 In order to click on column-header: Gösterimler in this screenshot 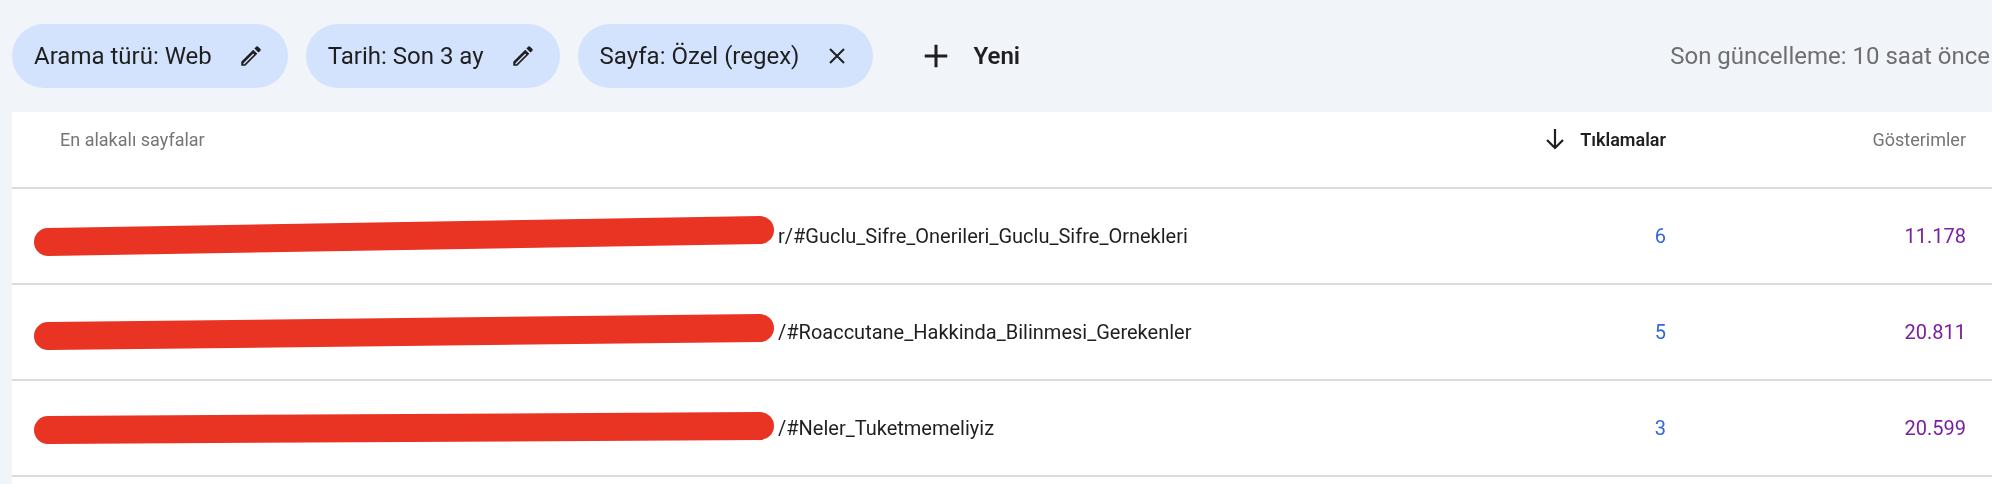, I will do `click(1919, 139)`.